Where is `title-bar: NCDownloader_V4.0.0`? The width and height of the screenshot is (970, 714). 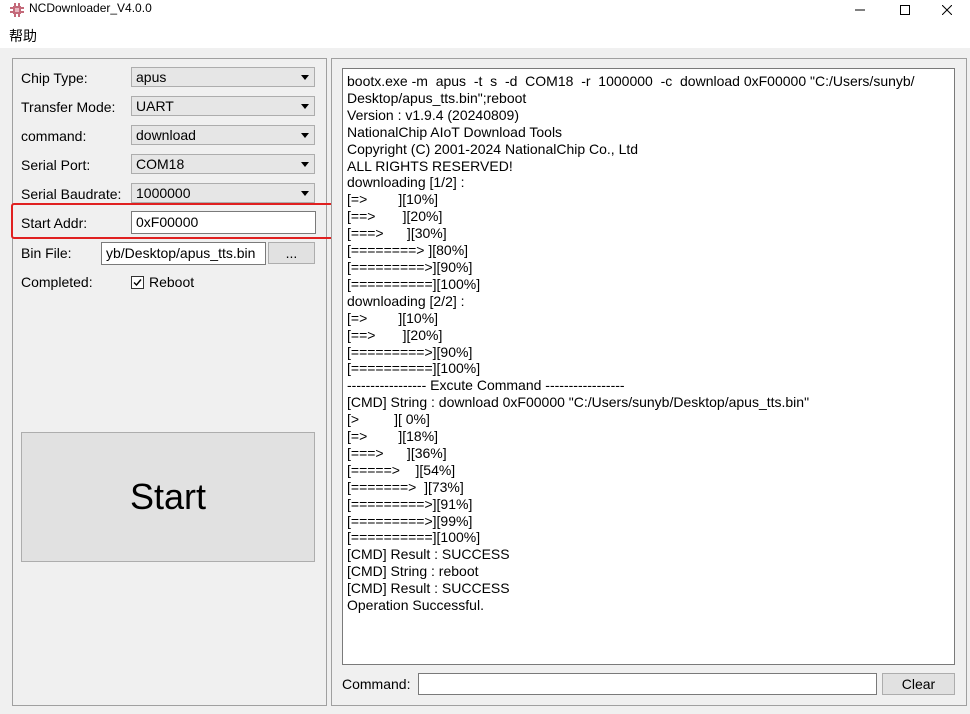
title-bar: NCDownloader_V4.0.0 is located at coordinates (485, 10).